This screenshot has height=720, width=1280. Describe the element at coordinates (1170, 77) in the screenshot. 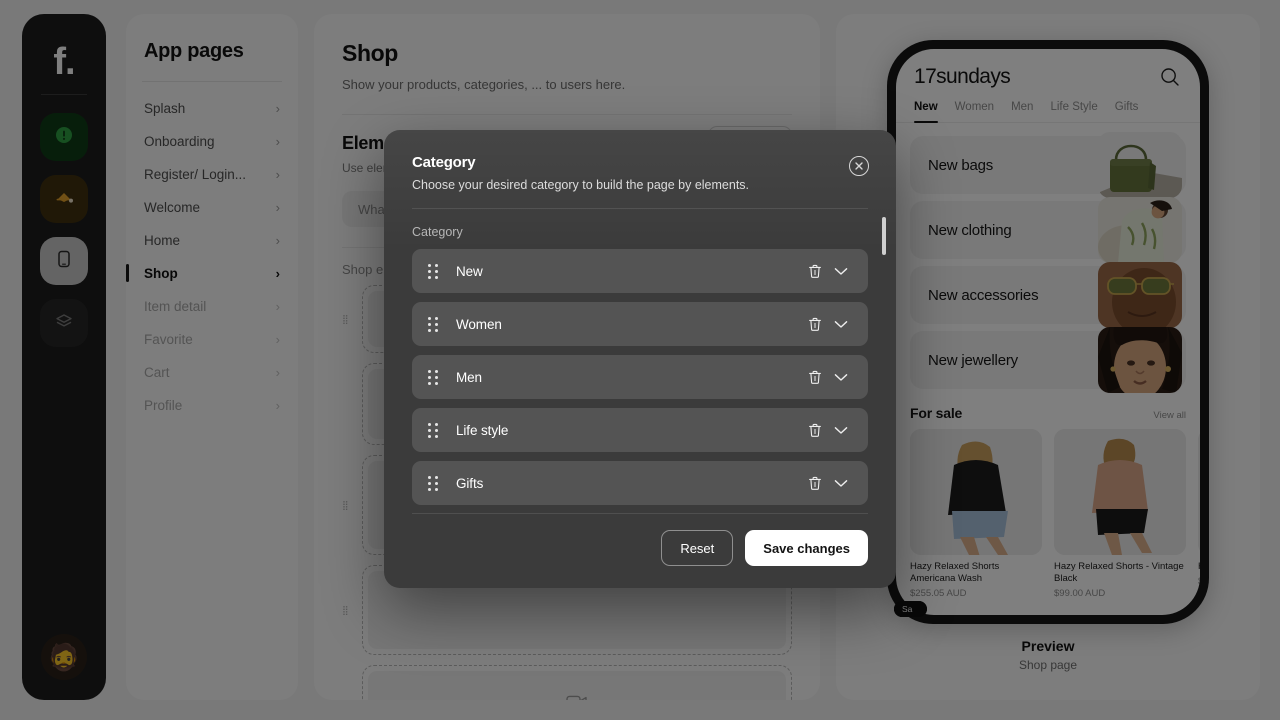

I see `search-icon` at that location.